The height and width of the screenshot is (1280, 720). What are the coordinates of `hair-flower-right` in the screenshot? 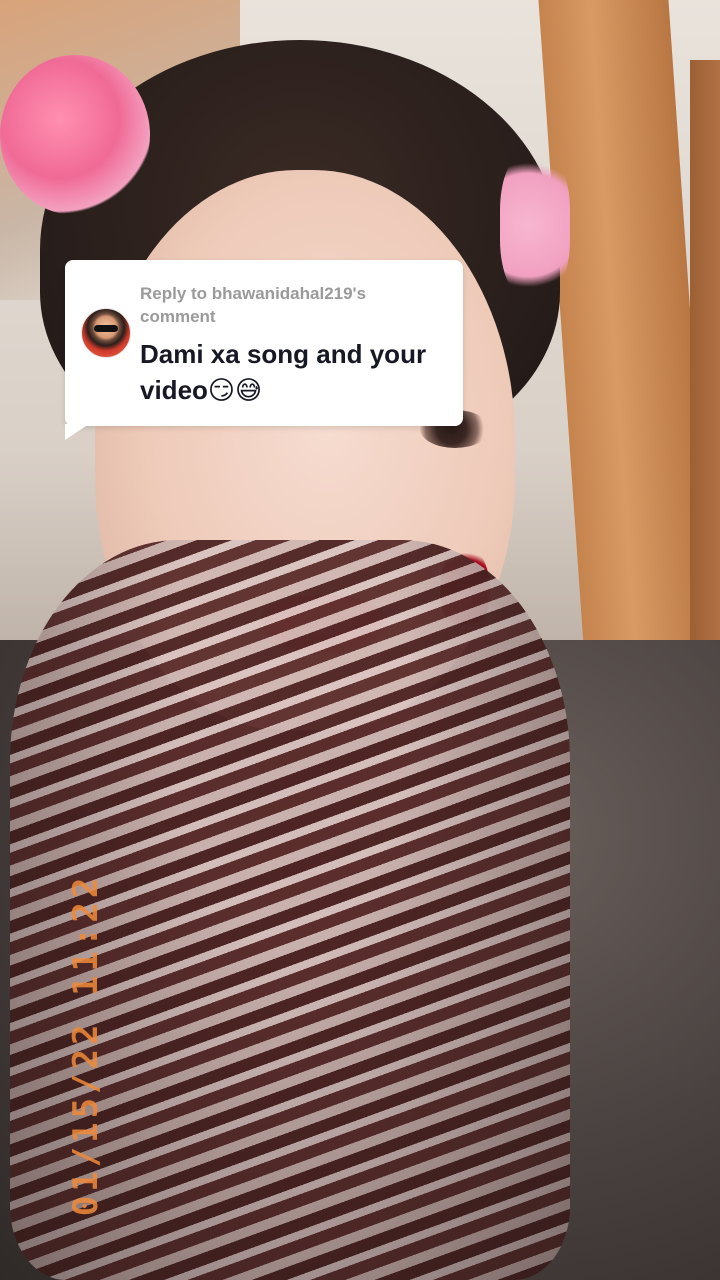 It's located at (535, 225).